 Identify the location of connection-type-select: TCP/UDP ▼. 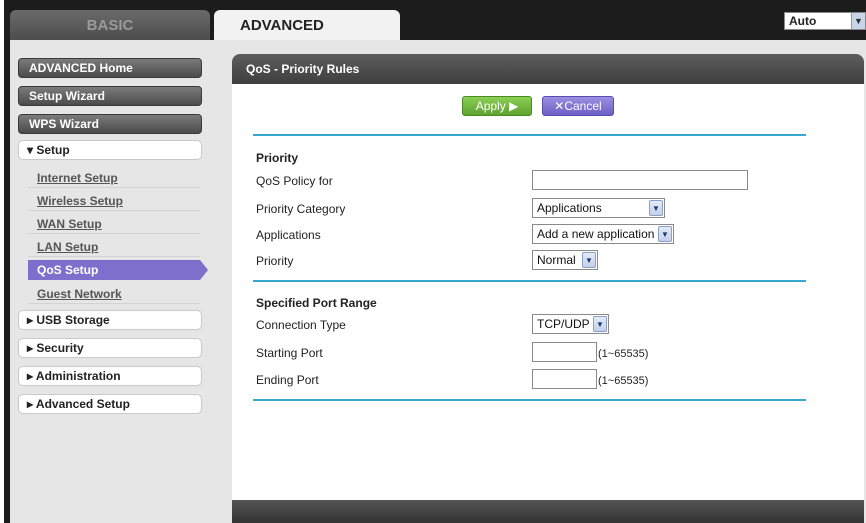
(570, 324).